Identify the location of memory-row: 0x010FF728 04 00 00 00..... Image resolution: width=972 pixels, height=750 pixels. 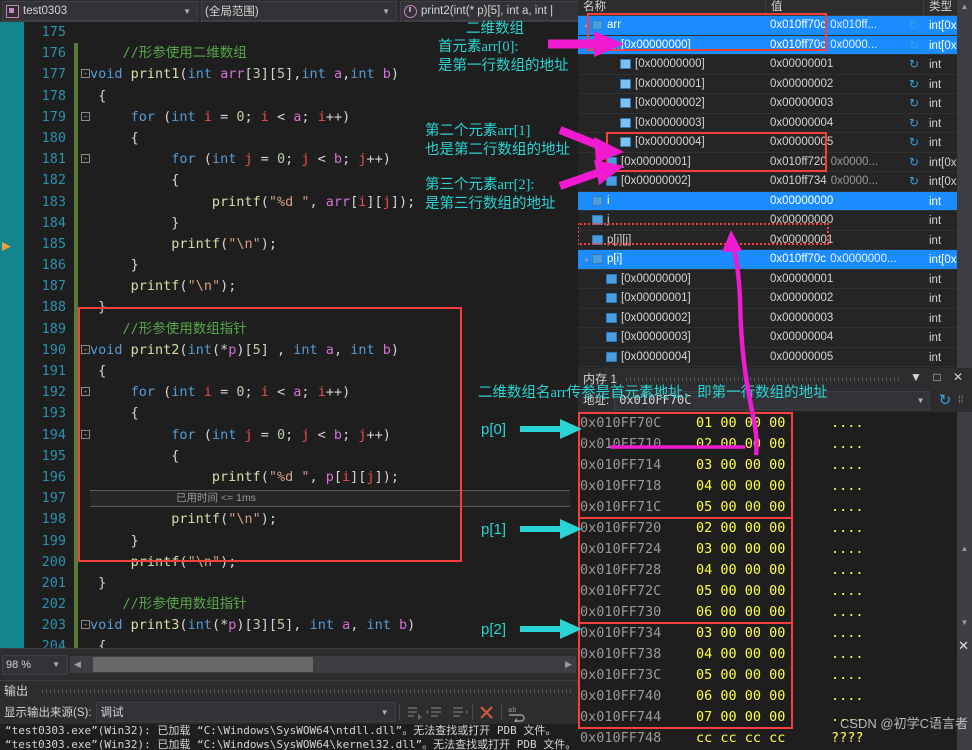
(775, 569).